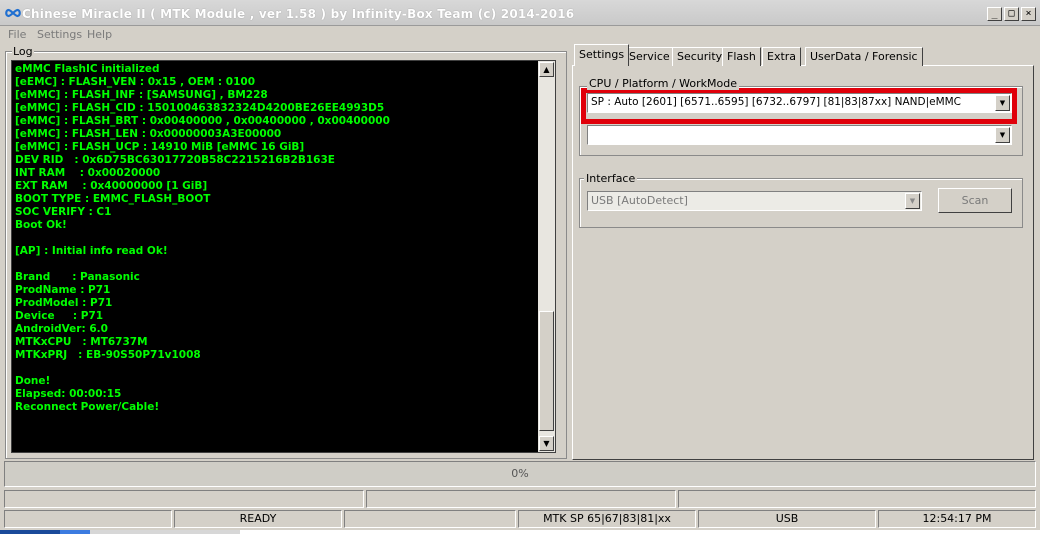  What do you see at coordinates (87, 69) in the screenshot?
I see `log-line: eMMC FlashIC initialized` at bounding box center [87, 69].